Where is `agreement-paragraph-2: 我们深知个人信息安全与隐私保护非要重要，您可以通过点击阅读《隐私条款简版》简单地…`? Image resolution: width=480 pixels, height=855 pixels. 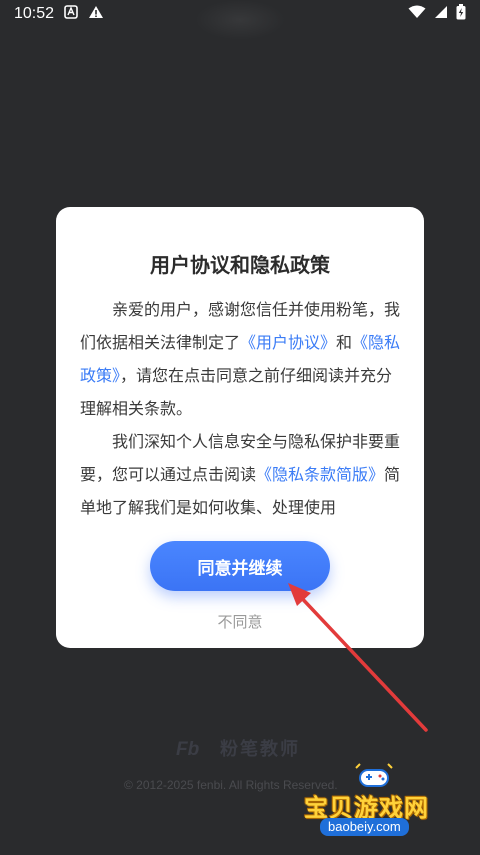
agreement-paragraph-2: 我们深知个人信息安全与隐私保护非要重要，您可以通过点击阅读《隐私条款简版》简单地… is located at coordinates (244, 474).